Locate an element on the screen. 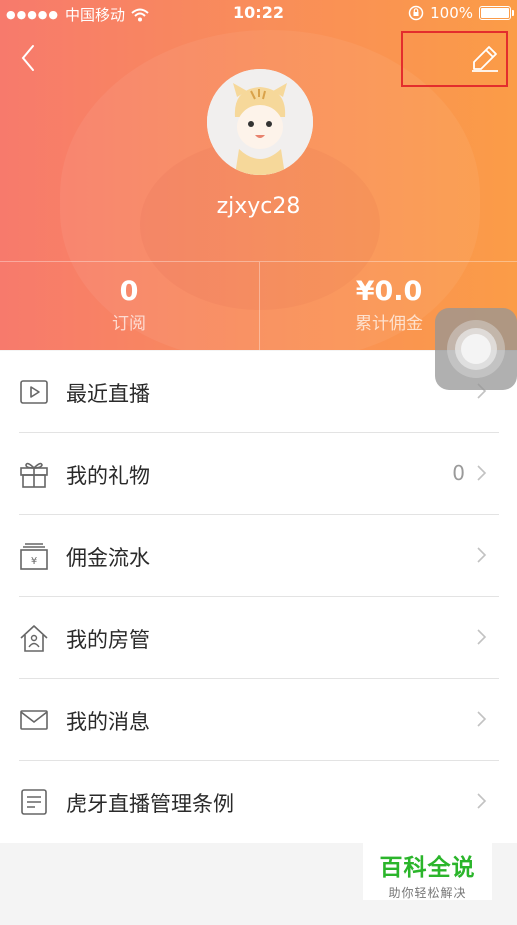  stat-subscriptions: 0 订阅 is located at coordinates (129, 306).